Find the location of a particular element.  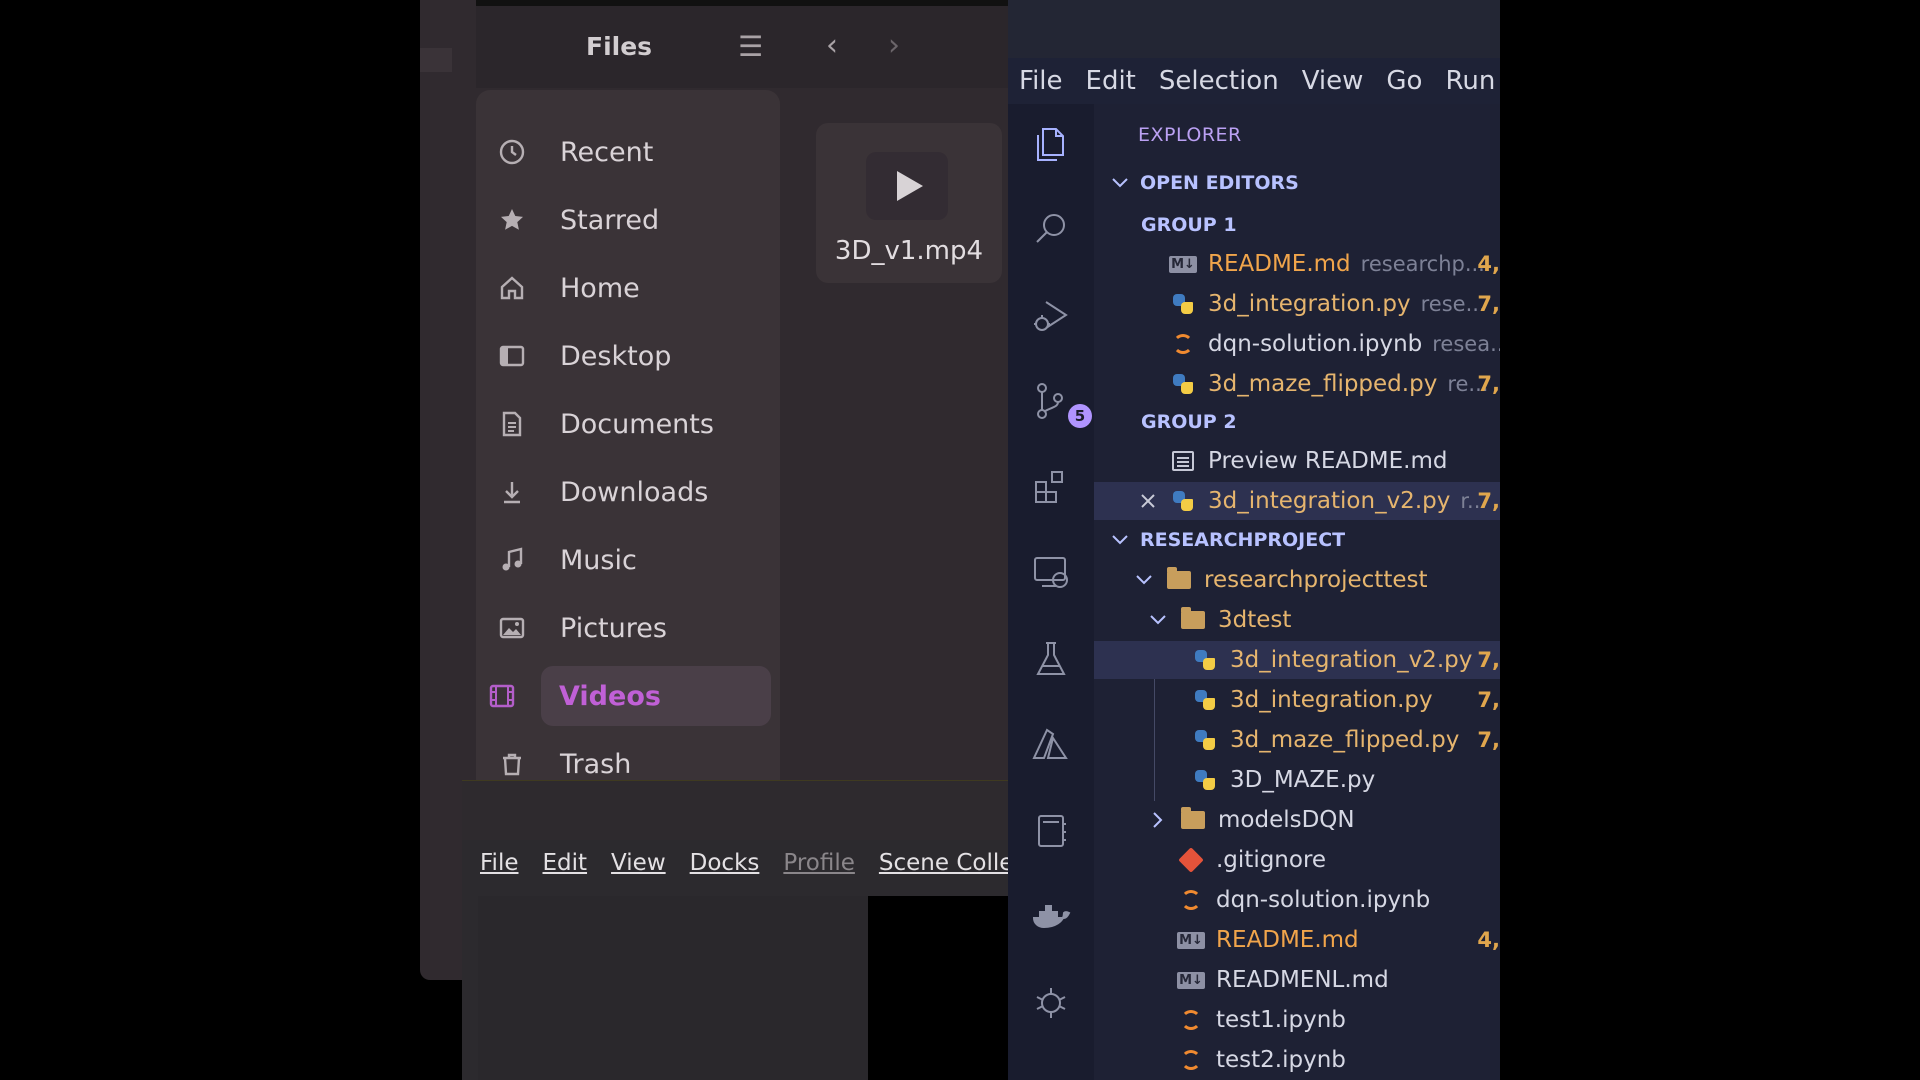

vs-menu-edit: Edit is located at coordinates (1111, 81).